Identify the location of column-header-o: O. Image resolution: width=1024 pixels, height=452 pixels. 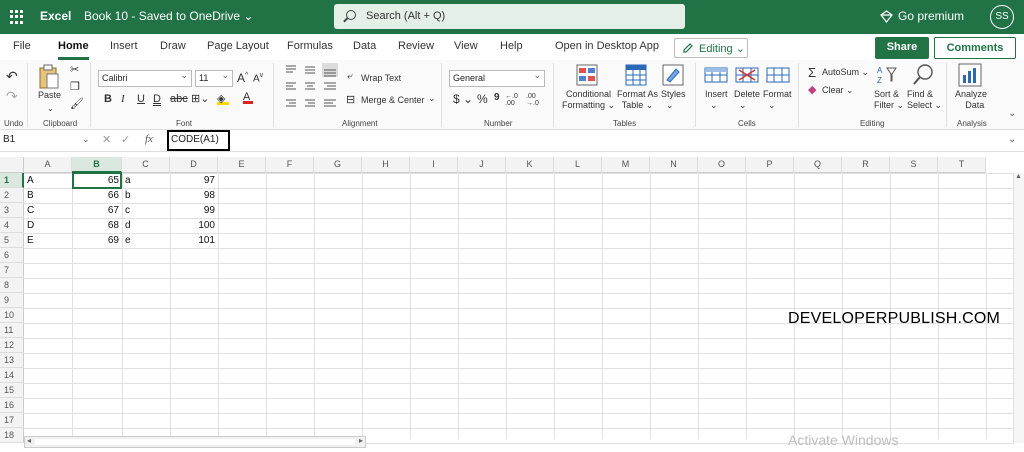
(722, 165).